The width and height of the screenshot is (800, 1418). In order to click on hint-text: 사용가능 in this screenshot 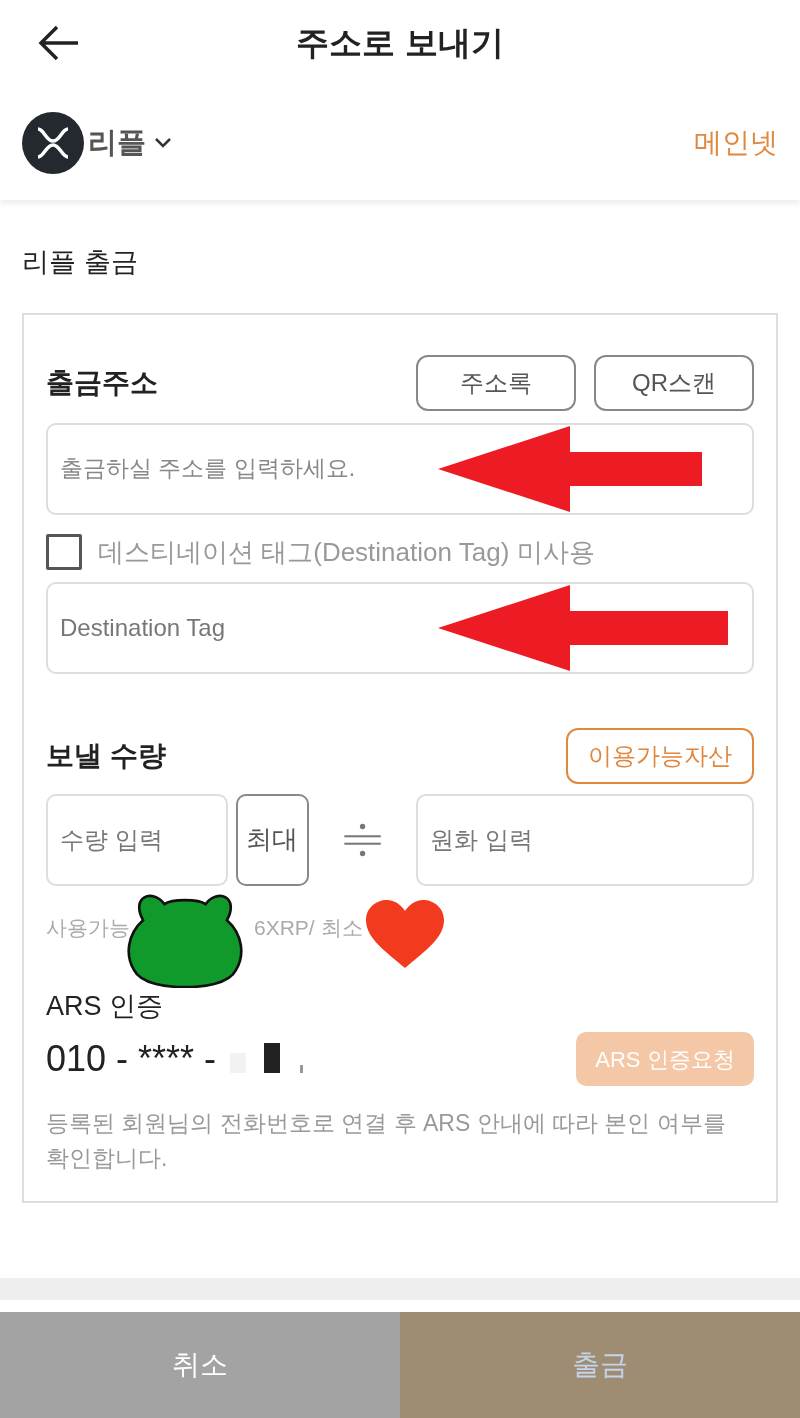, I will do `click(88, 927)`.